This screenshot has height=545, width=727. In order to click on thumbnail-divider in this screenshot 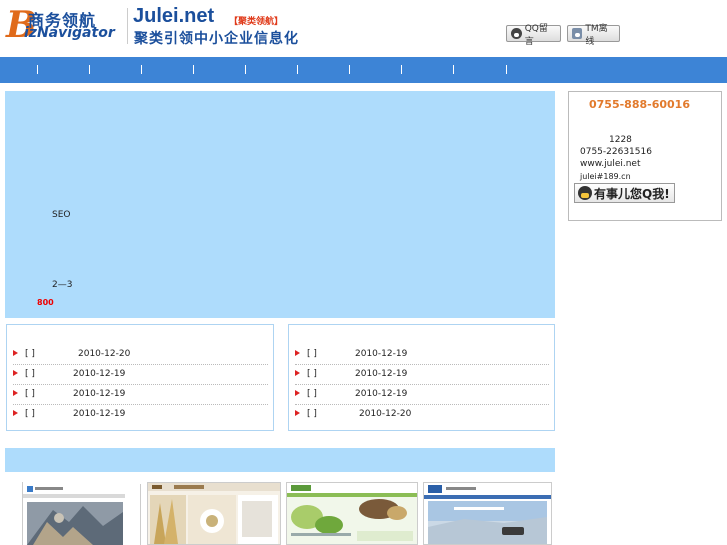, I will do `click(140, 514)`.